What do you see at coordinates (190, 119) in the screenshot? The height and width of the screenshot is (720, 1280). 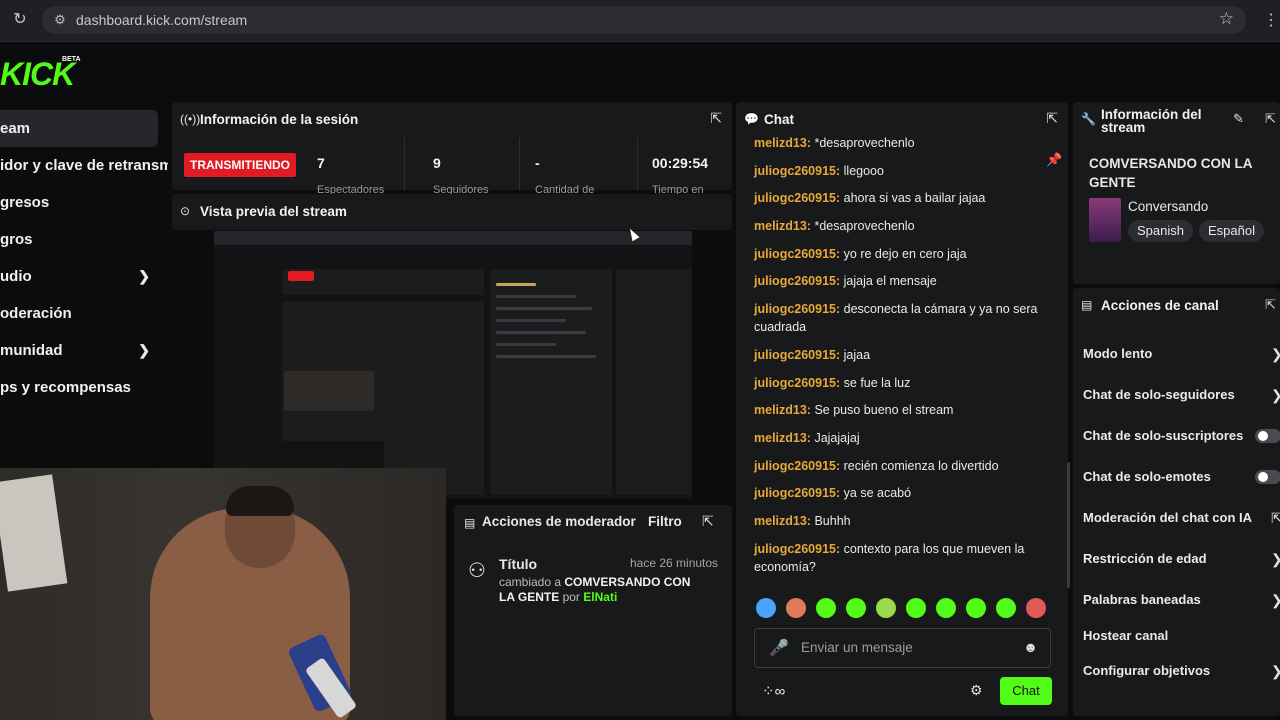 I see `broadcast-icon: ((•))` at bounding box center [190, 119].